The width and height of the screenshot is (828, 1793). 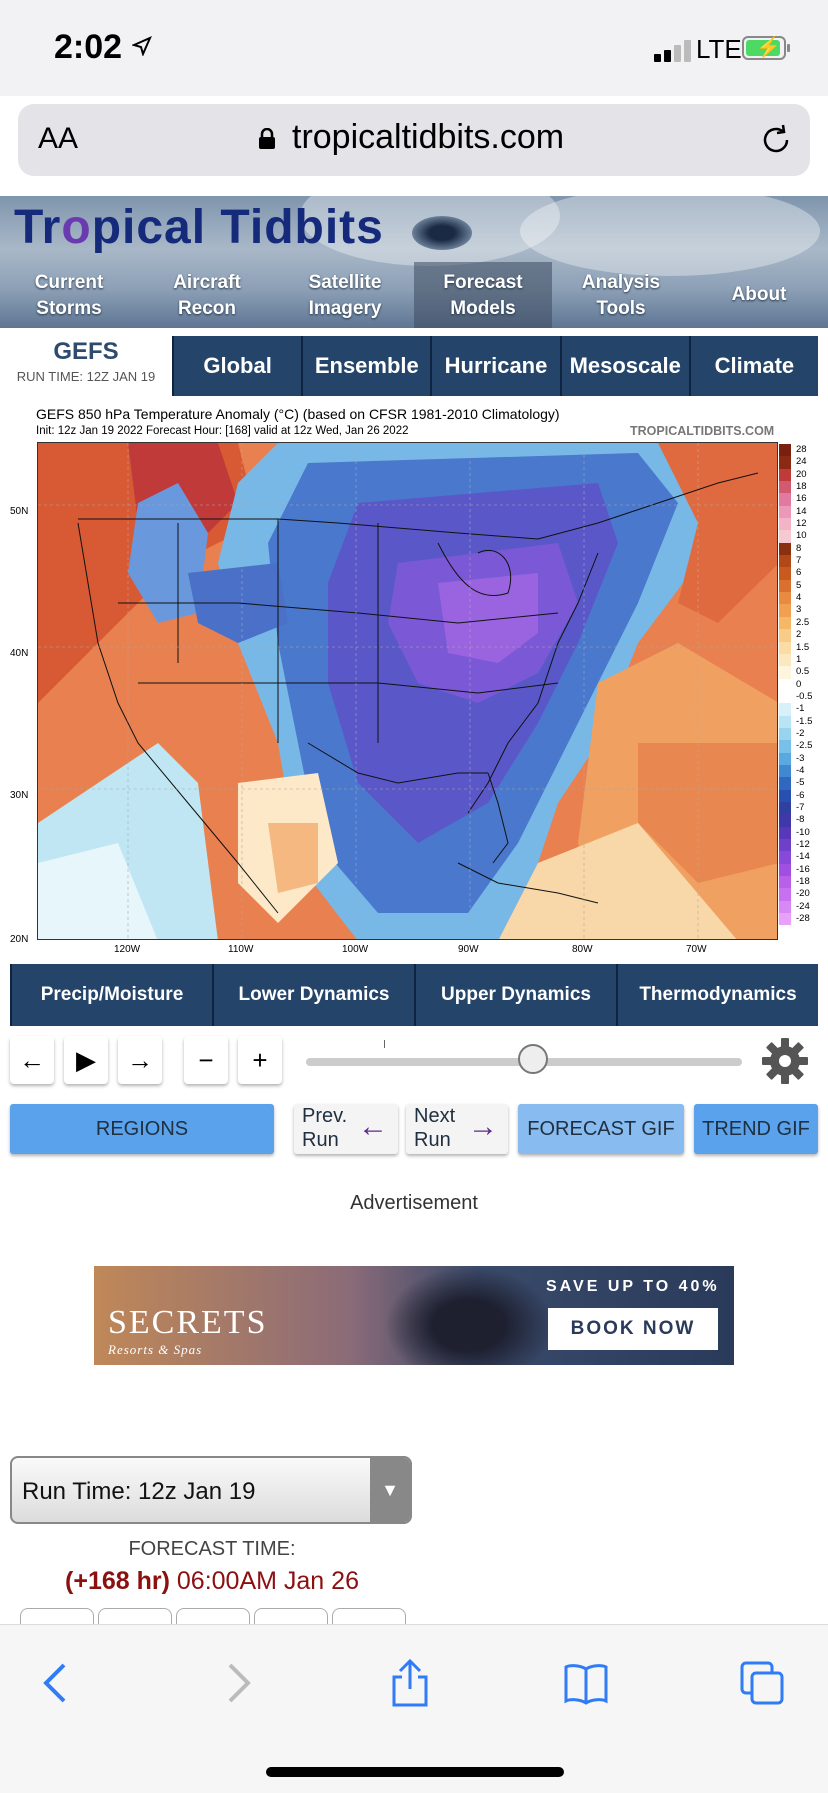 What do you see at coordinates (801, 487) in the screenshot?
I see `color-scale-label: 18` at bounding box center [801, 487].